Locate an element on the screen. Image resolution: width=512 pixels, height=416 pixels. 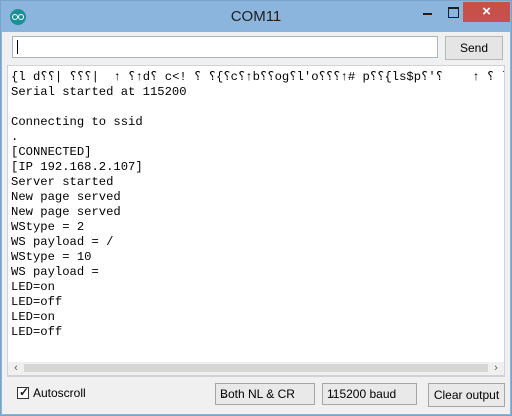
baud-rate-select: 115200 baud ⌄ is located at coordinates (369, 394).